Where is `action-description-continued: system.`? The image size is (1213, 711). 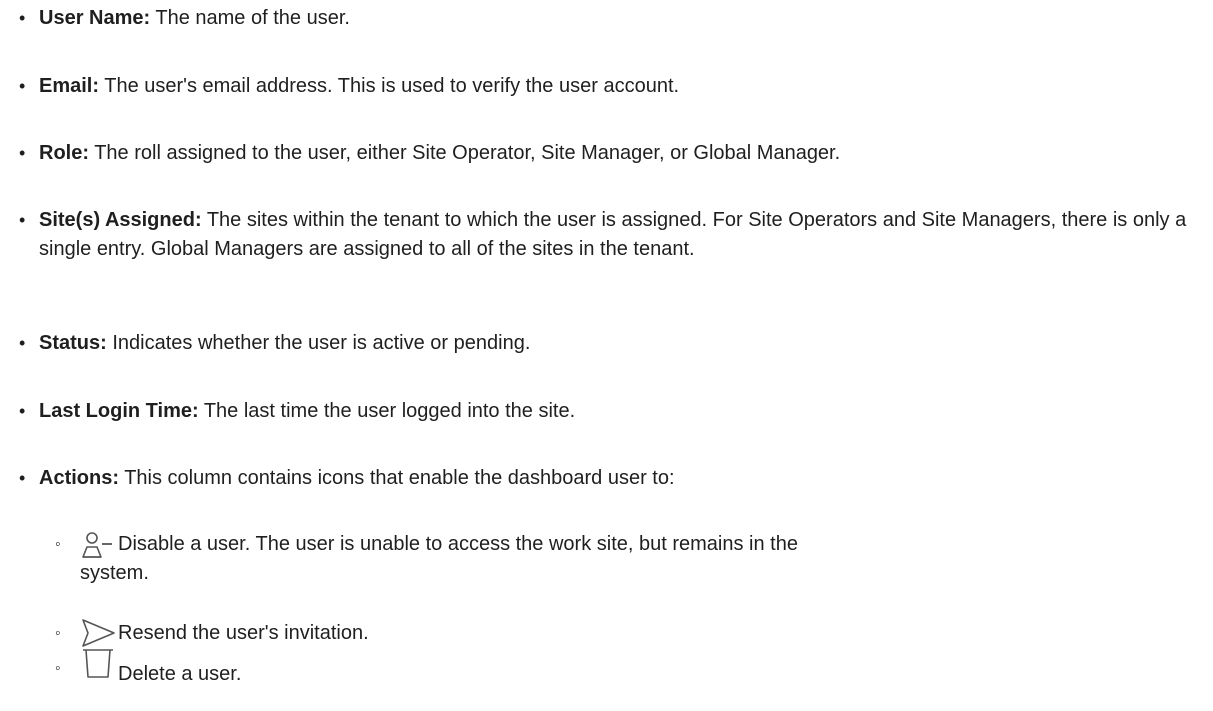
action-description-continued: system. is located at coordinates (114, 573).